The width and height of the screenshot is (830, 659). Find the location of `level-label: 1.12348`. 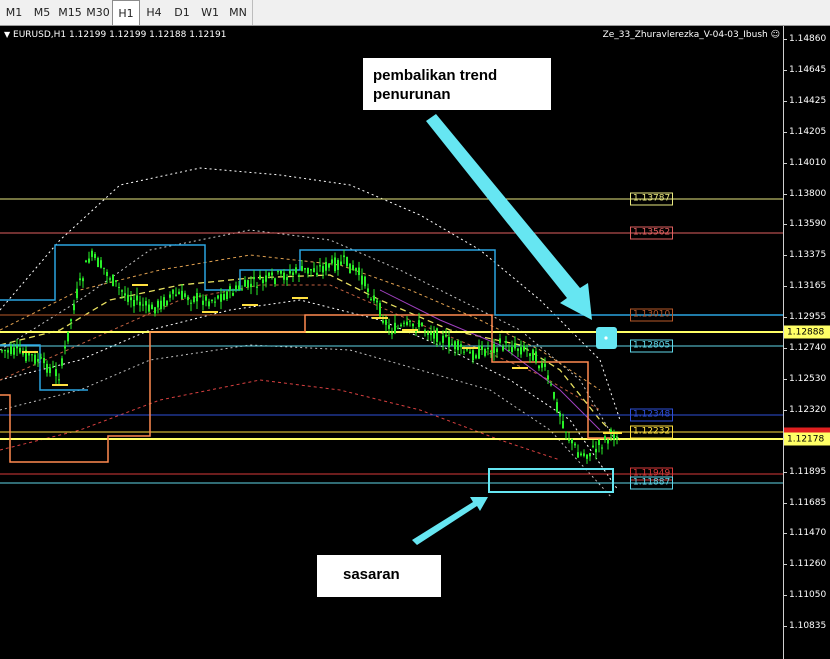

level-label: 1.12348 is located at coordinates (652, 415).